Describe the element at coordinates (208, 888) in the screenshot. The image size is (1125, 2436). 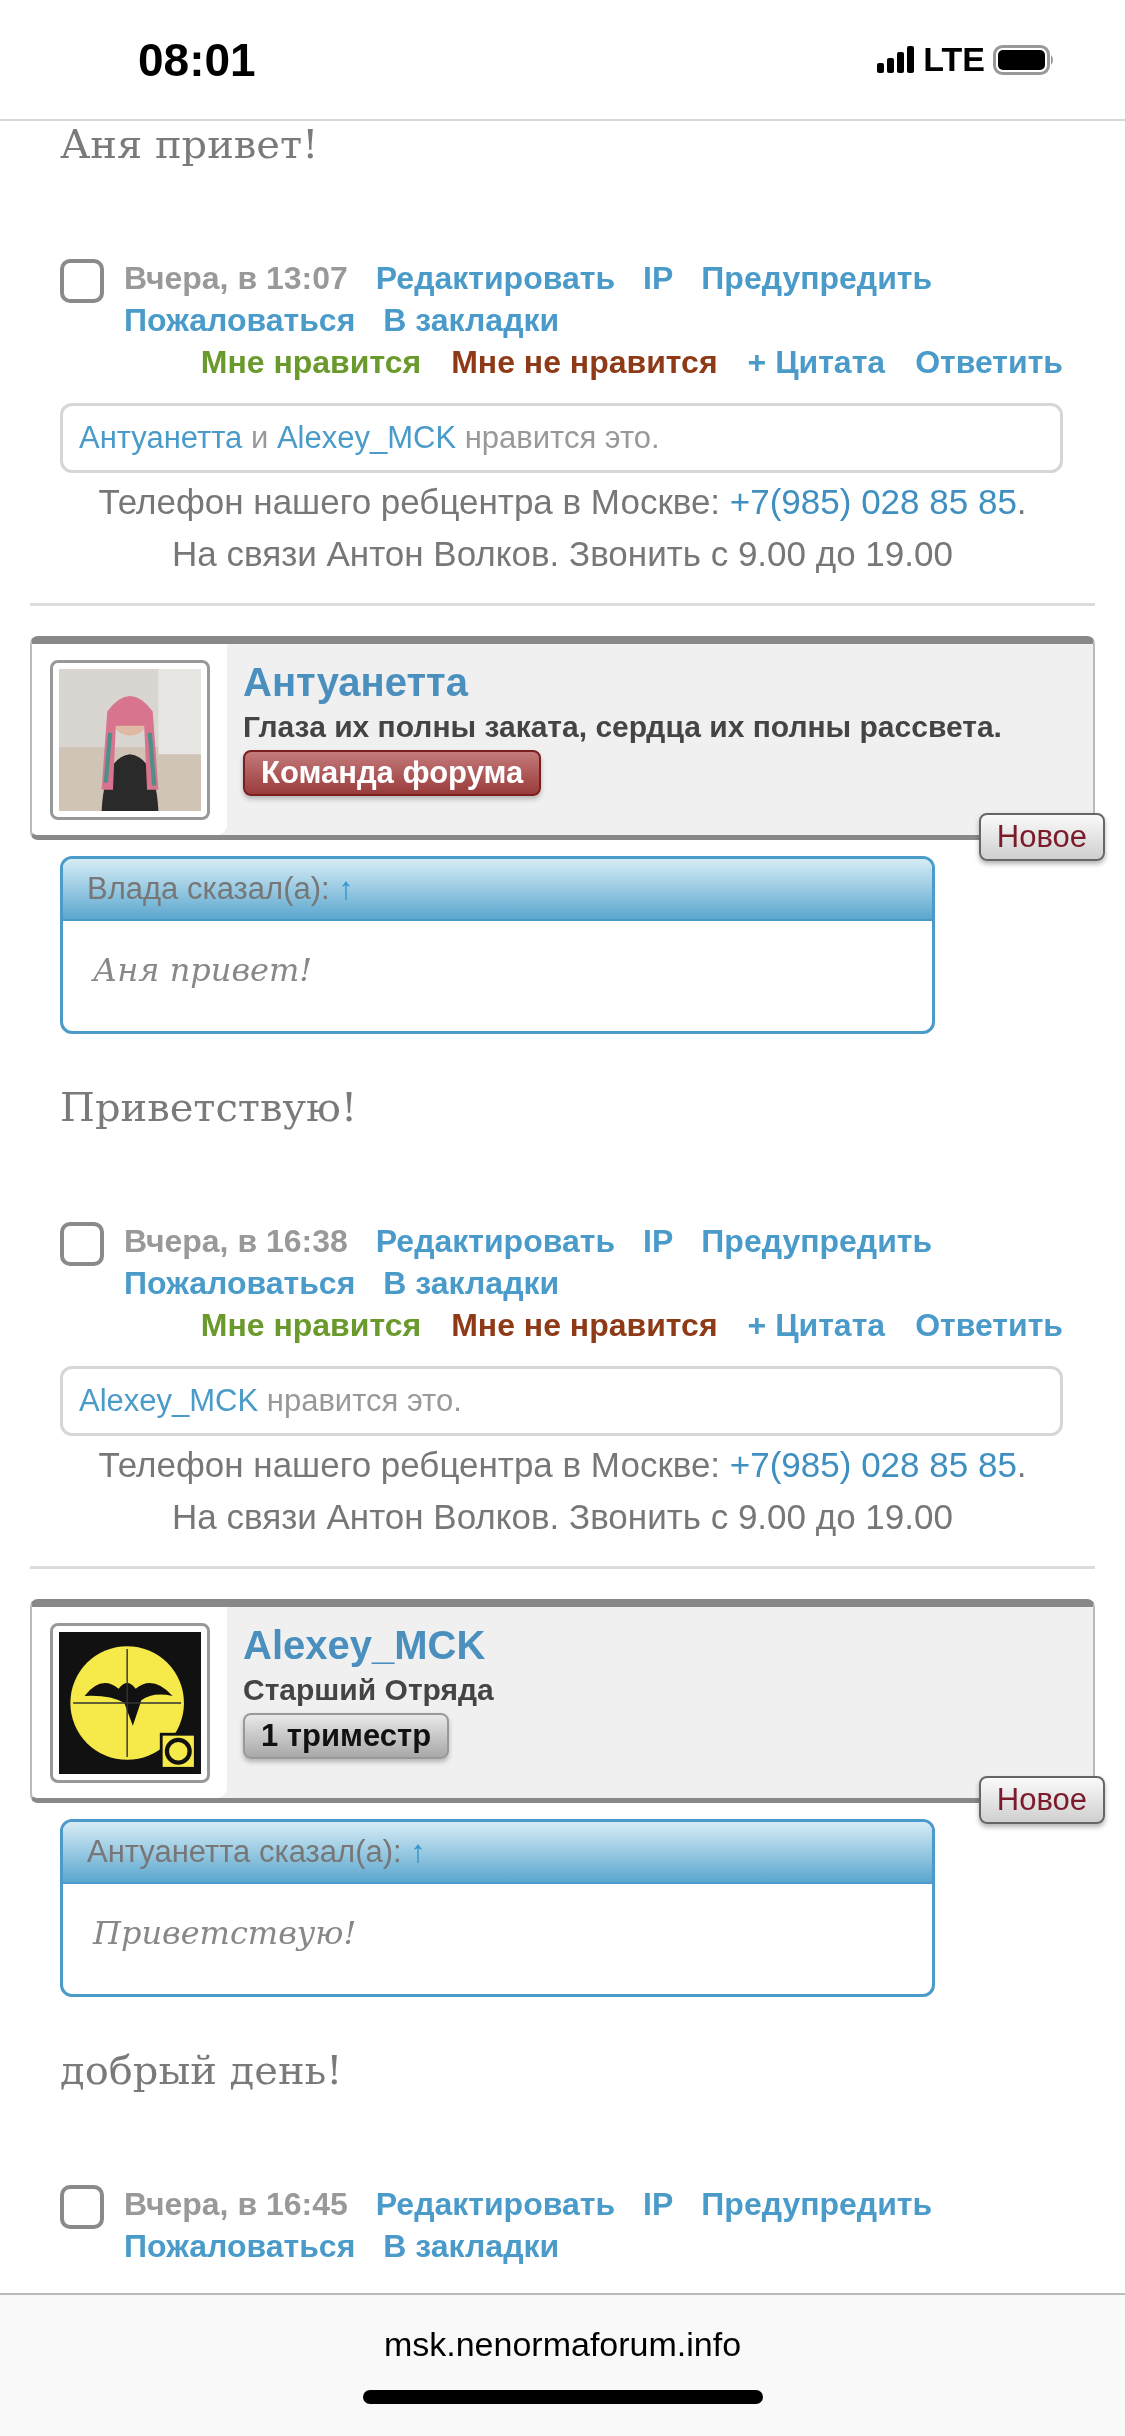
I see `quote-author: Влада сказал(а):` at that location.